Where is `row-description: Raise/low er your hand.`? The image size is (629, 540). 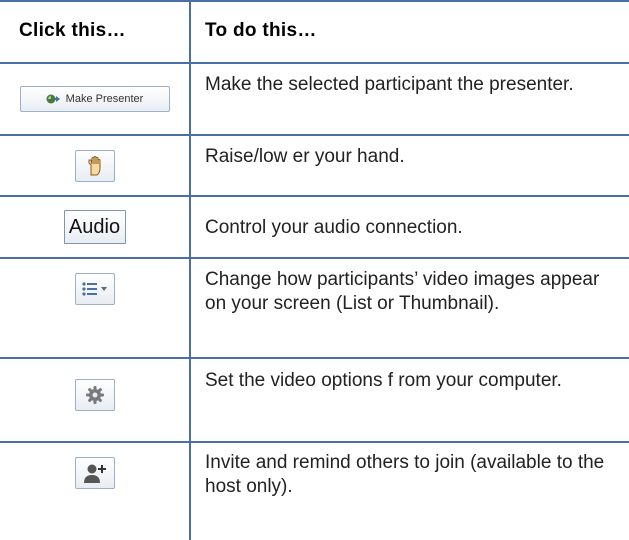 row-description: Raise/low er your hand. is located at coordinates (305, 156).